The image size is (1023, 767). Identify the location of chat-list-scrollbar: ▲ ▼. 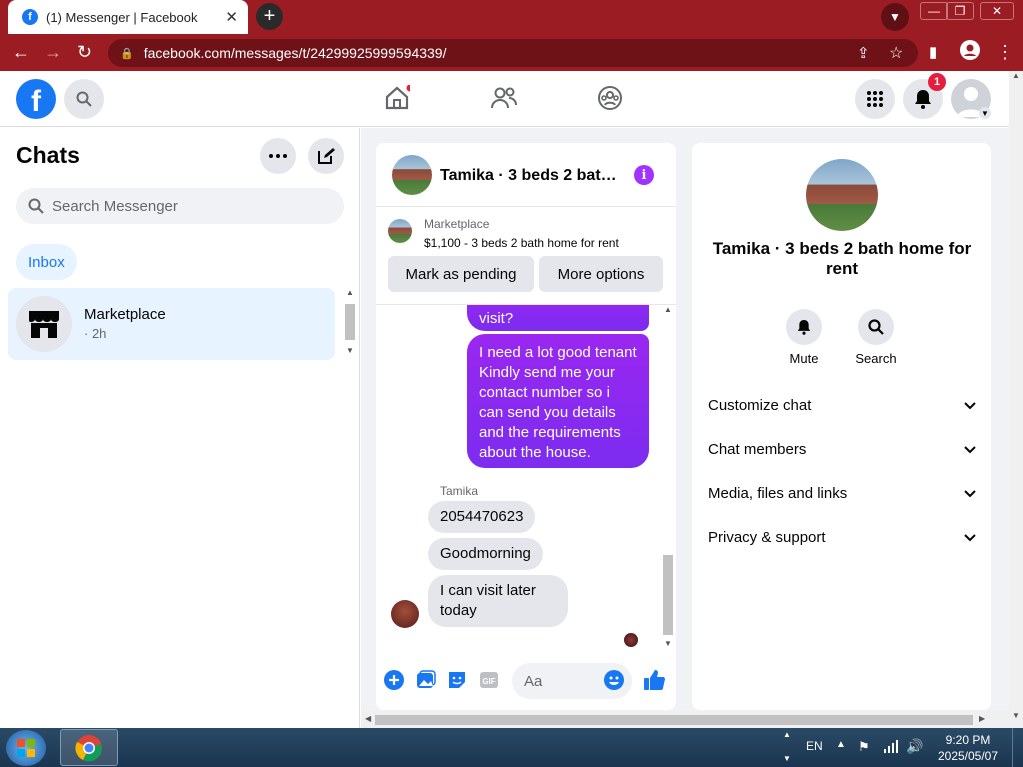
(350, 324).